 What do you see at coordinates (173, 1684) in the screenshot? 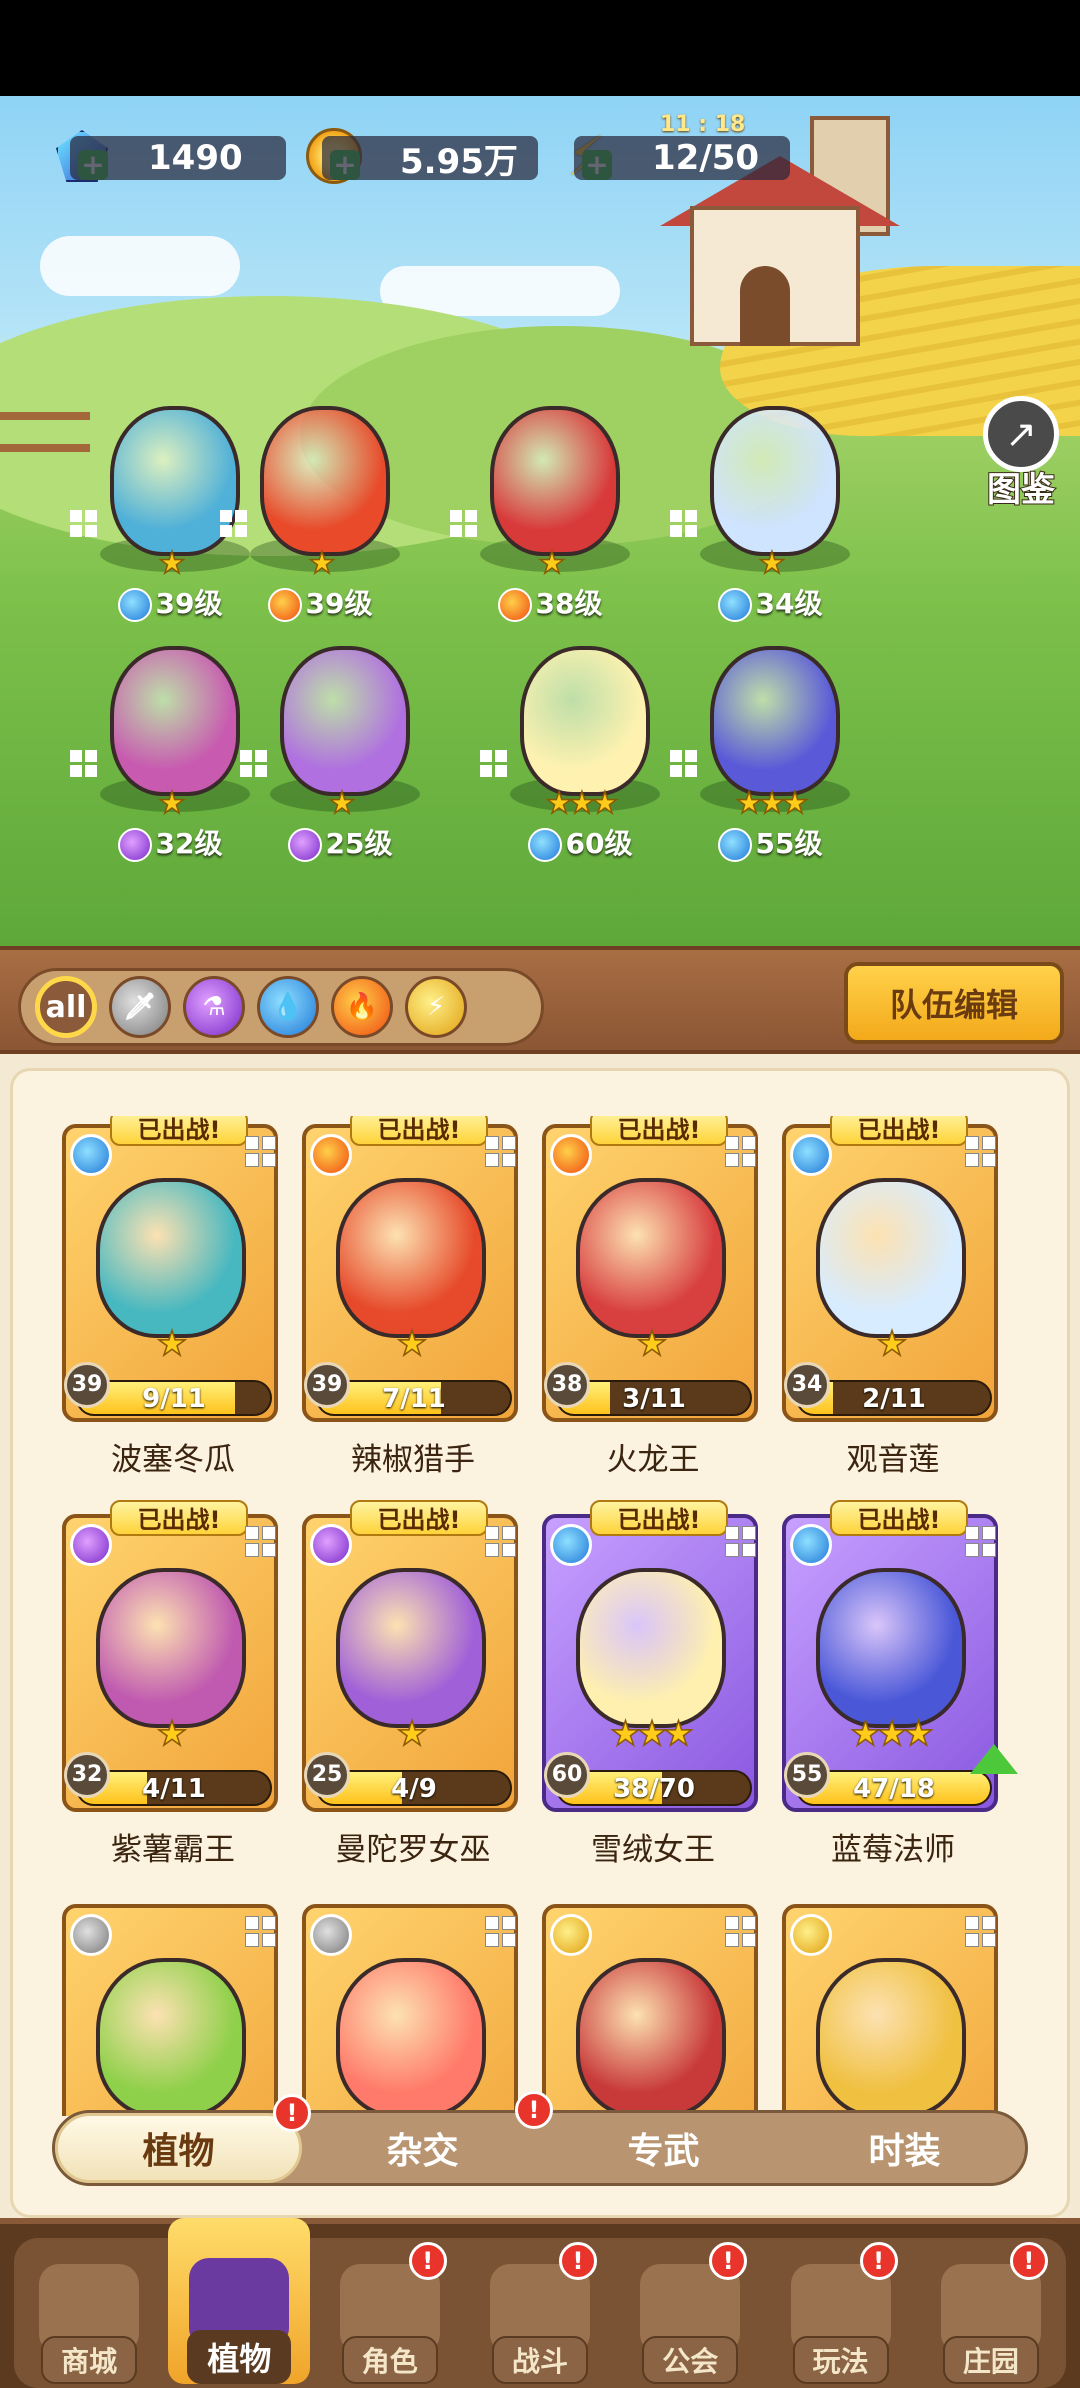
I see `plant-card: ★ 4/11 已出战! 32 紫薯霸王` at bounding box center [173, 1684].